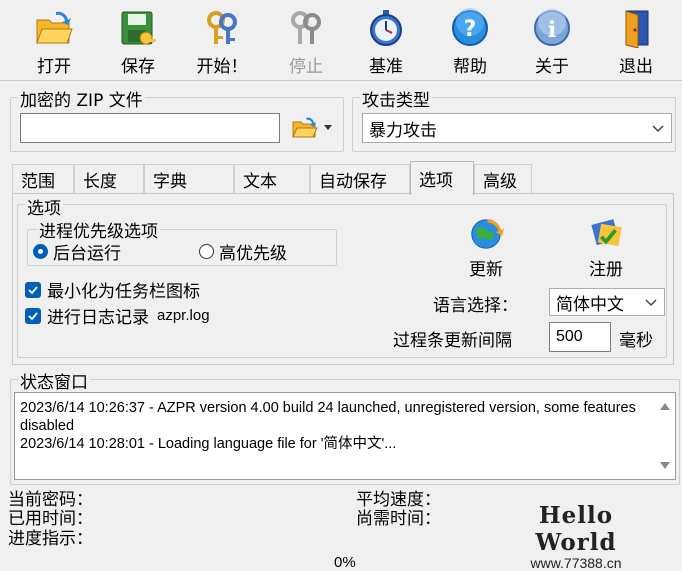 The image size is (682, 571). Describe the element at coordinates (253, 254) in the screenshot. I see `high-priority-label: 高优先级` at that location.